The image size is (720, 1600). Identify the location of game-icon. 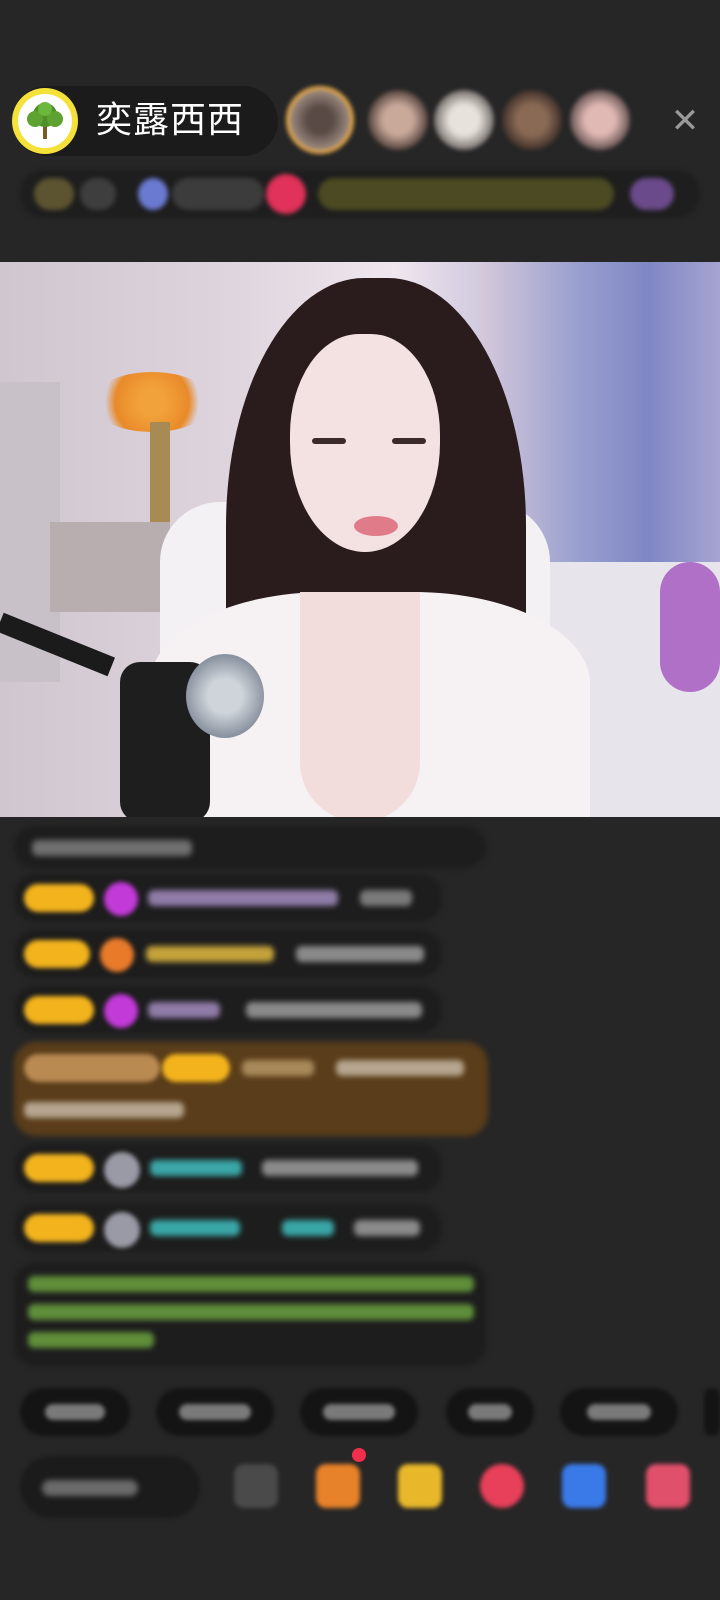
(584, 1486).